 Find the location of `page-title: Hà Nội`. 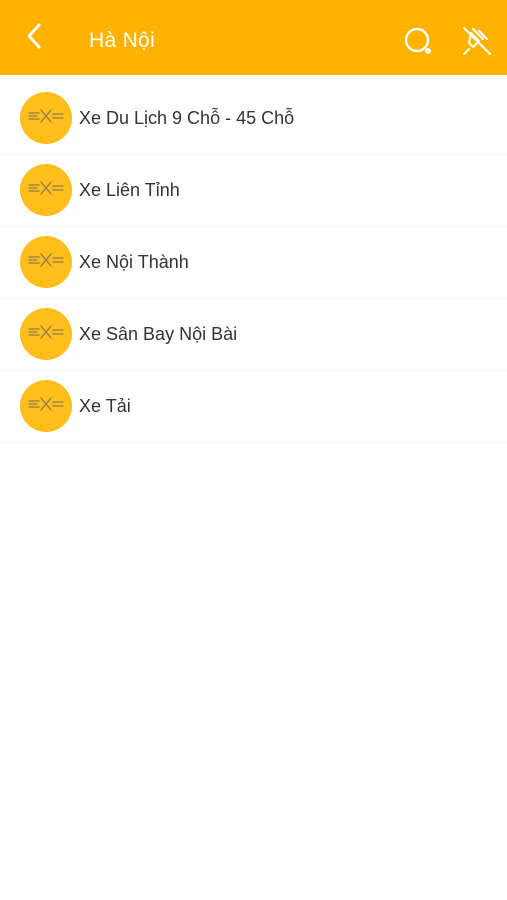

page-title: Hà Nội is located at coordinates (122, 40).